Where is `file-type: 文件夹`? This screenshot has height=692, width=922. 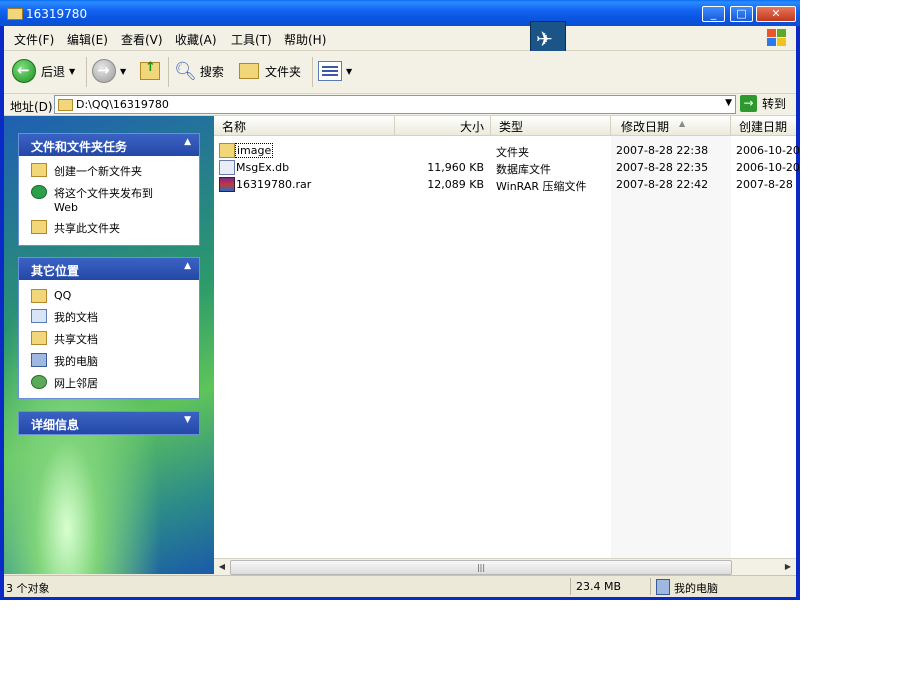
file-type: 文件夹 is located at coordinates (512, 152).